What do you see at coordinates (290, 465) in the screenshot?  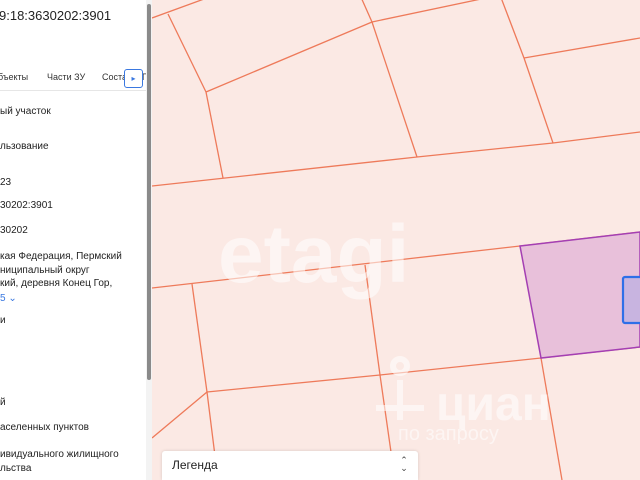 I see `legend-panel: Легенда ⌃ ⌄` at bounding box center [290, 465].